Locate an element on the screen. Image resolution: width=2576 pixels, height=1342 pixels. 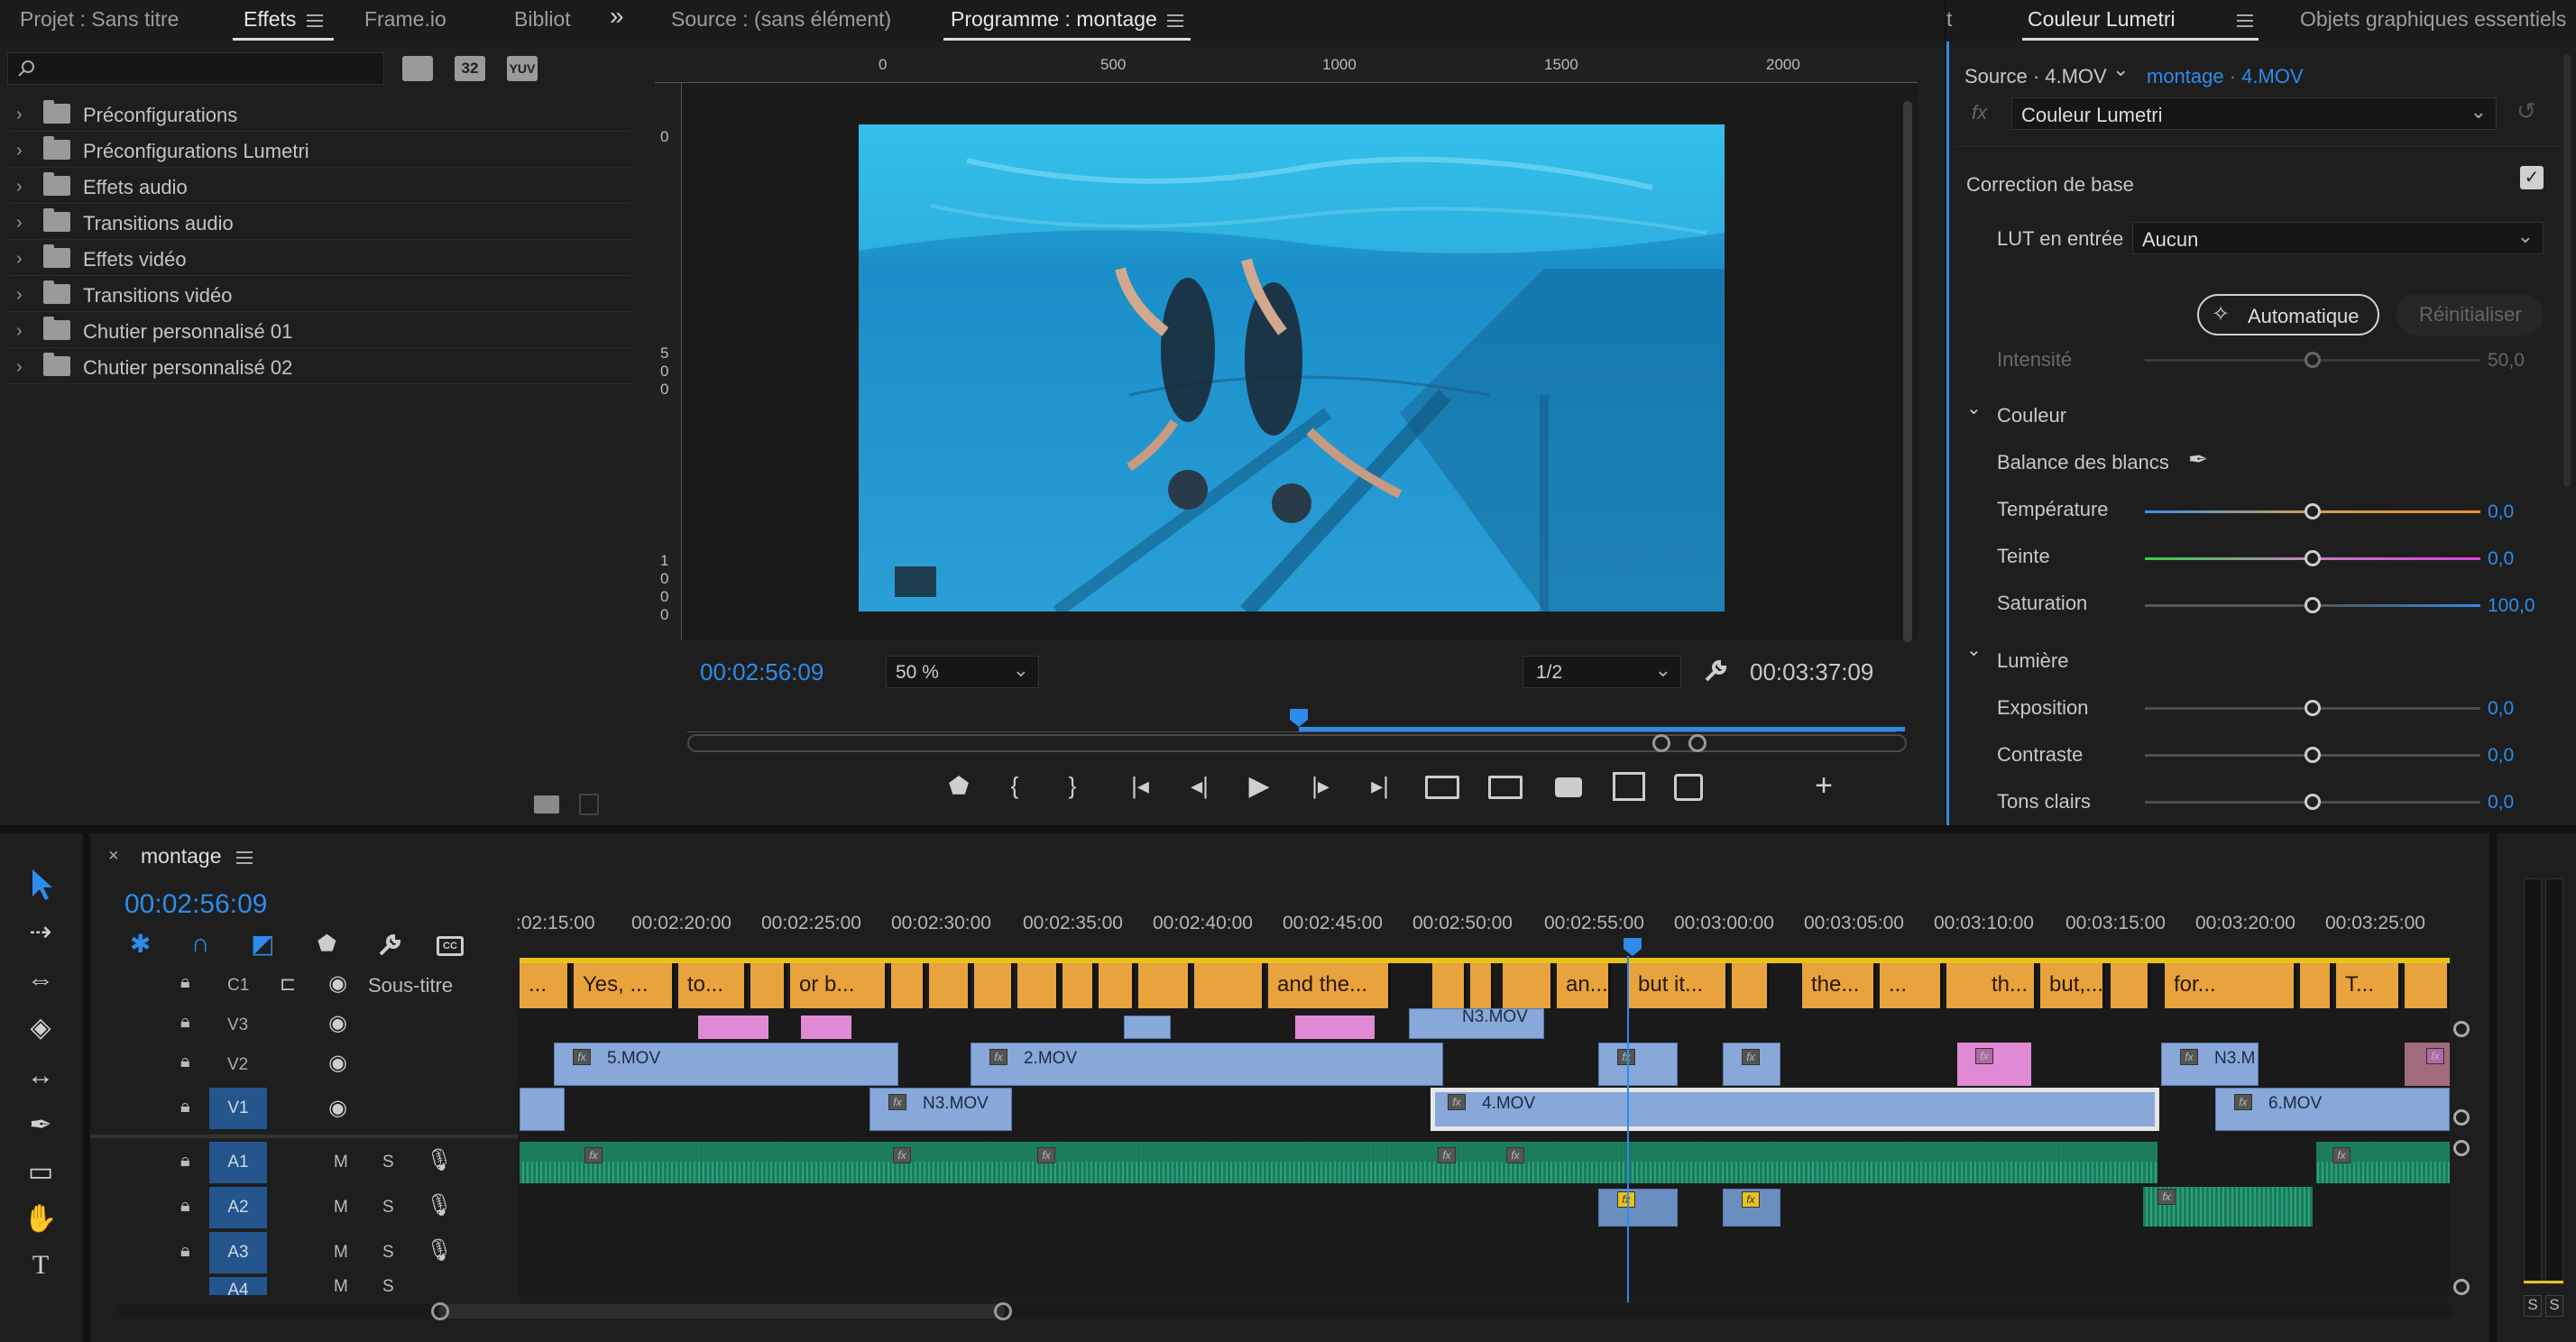
wrench-icon is located at coordinates (1716, 671).